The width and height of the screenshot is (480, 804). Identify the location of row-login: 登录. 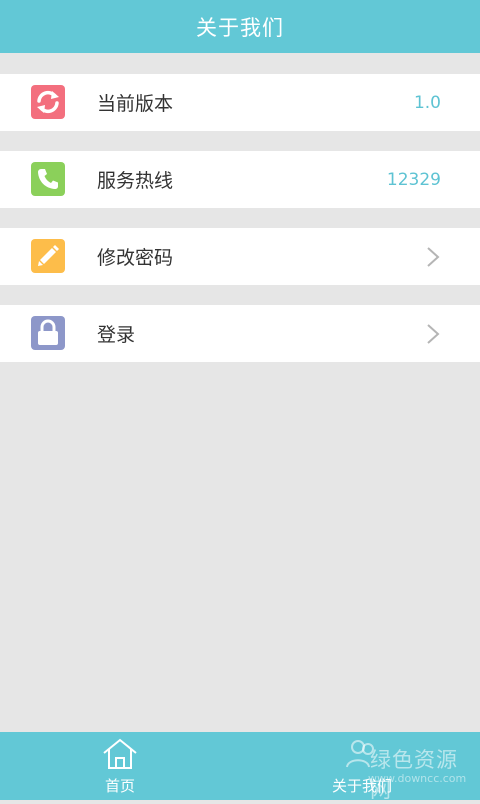
(240, 333).